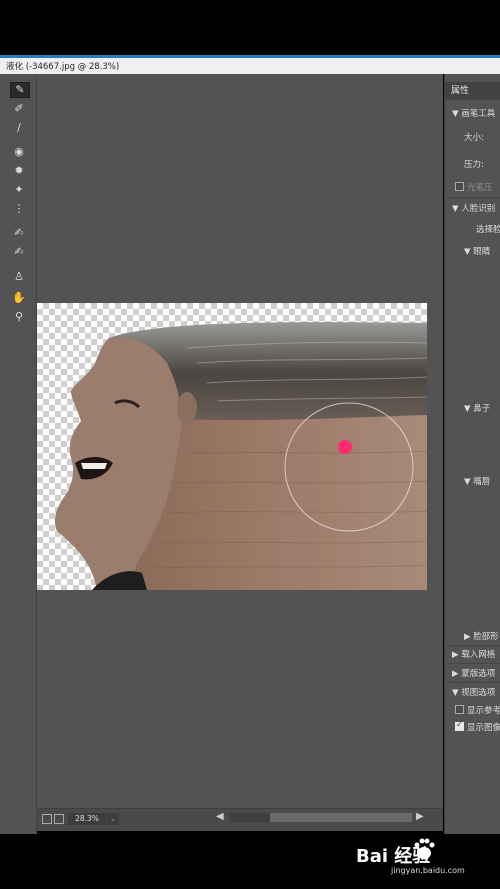 The height and width of the screenshot is (889, 500). What do you see at coordinates (59, 819) in the screenshot?
I see `zoom-in-button` at bounding box center [59, 819].